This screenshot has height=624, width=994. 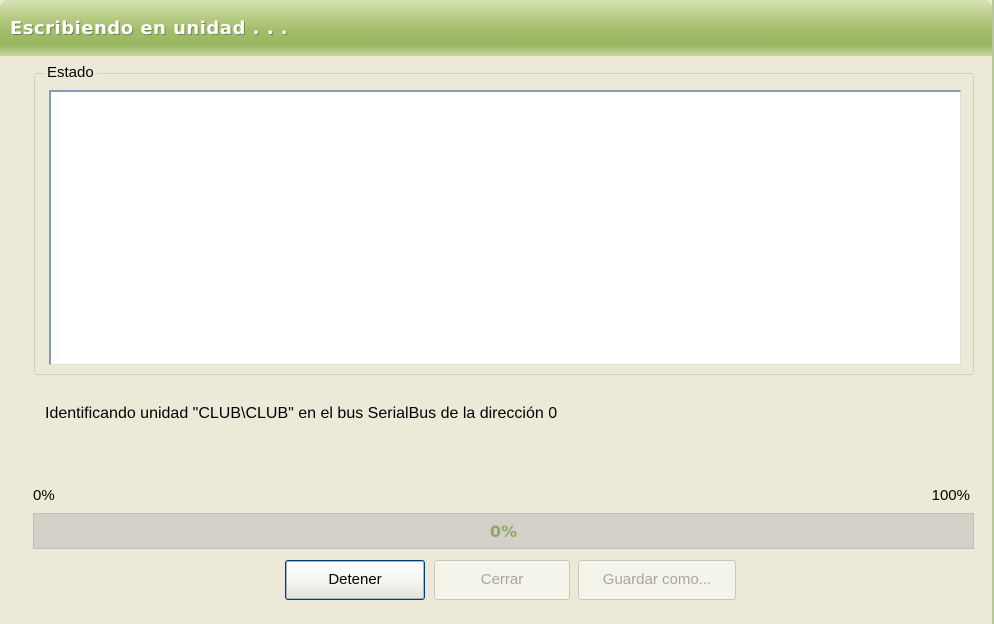 I want to click on progress-min-label: 0%, so click(x=44, y=495).